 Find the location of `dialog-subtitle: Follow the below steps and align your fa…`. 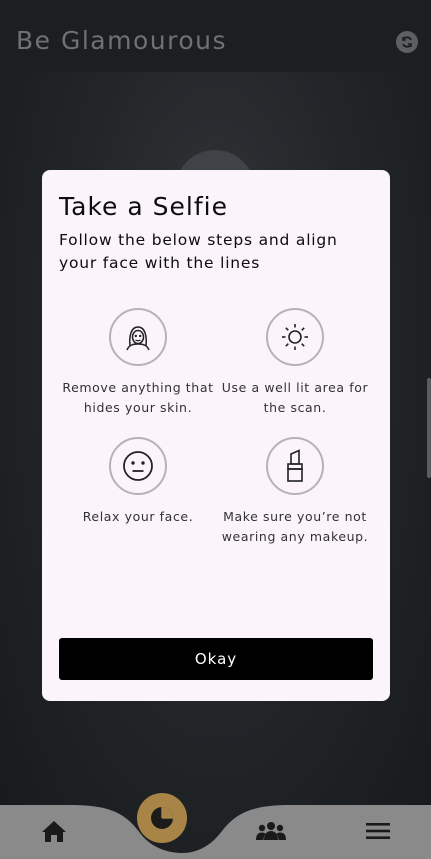

dialog-subtitle: Follow the below steps and align your fa… is located at coordinates (198, 251).